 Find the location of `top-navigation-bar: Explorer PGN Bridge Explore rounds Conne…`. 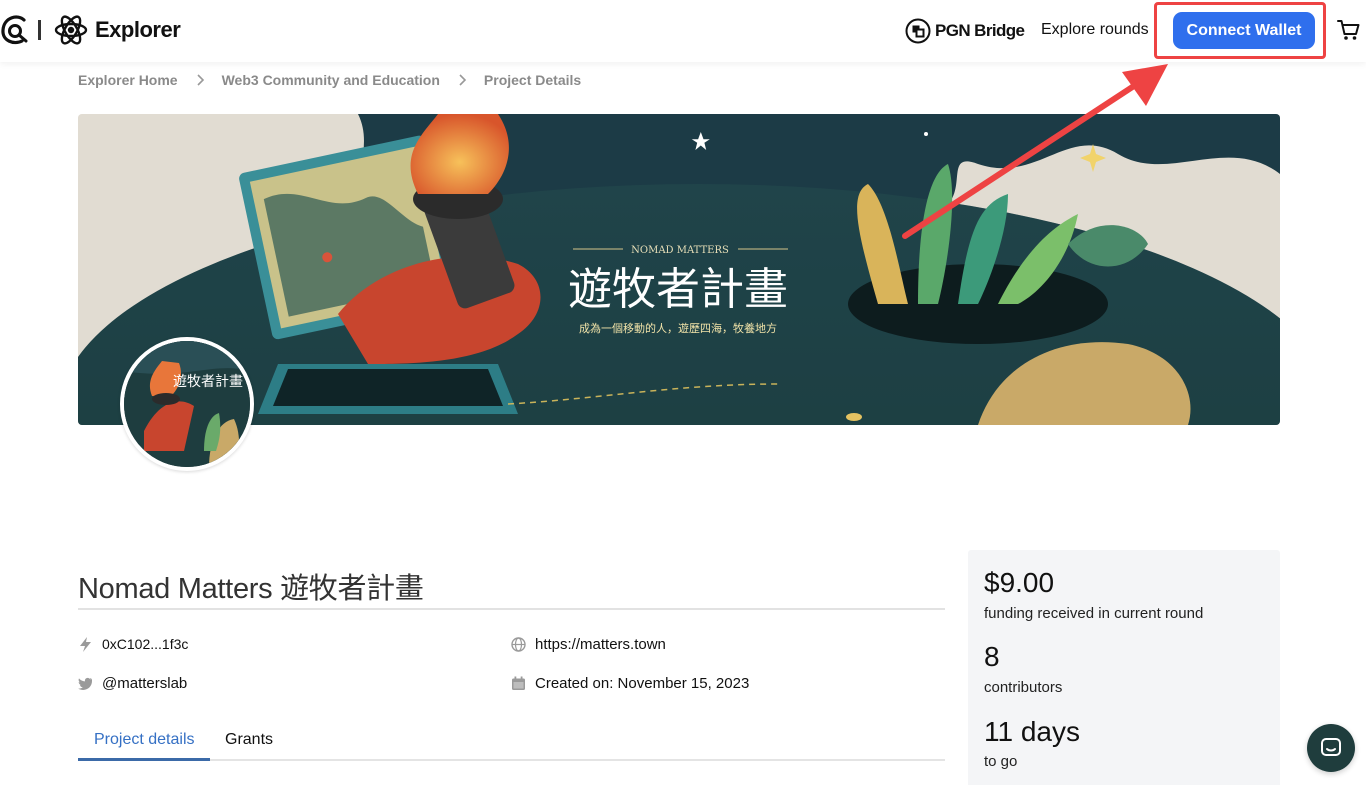

top-navigation-bar: Explorer PGN Bridge Explore rounds Conne… is located at coordinates (683, 31).